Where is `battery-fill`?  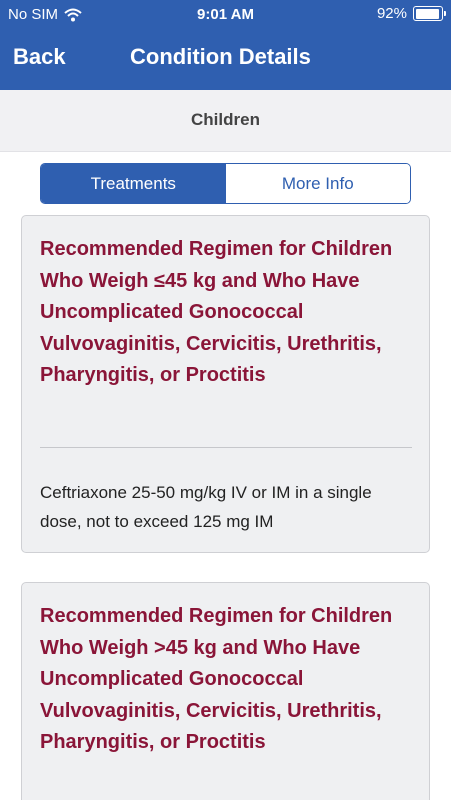 battery-fill is located at coordinates (427, 13).